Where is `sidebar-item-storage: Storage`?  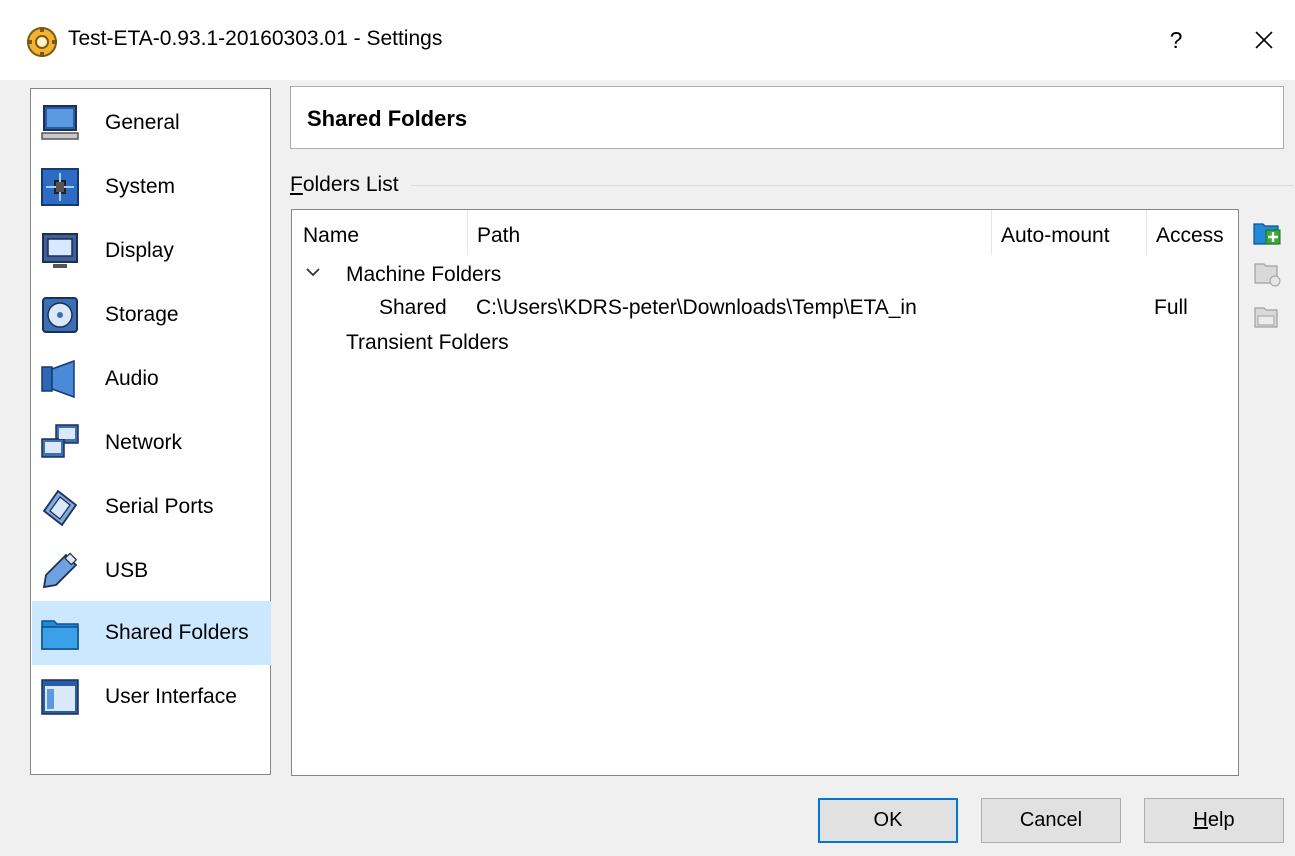 sidebar-item-storage: Storage is located at coordinates (151, 315).